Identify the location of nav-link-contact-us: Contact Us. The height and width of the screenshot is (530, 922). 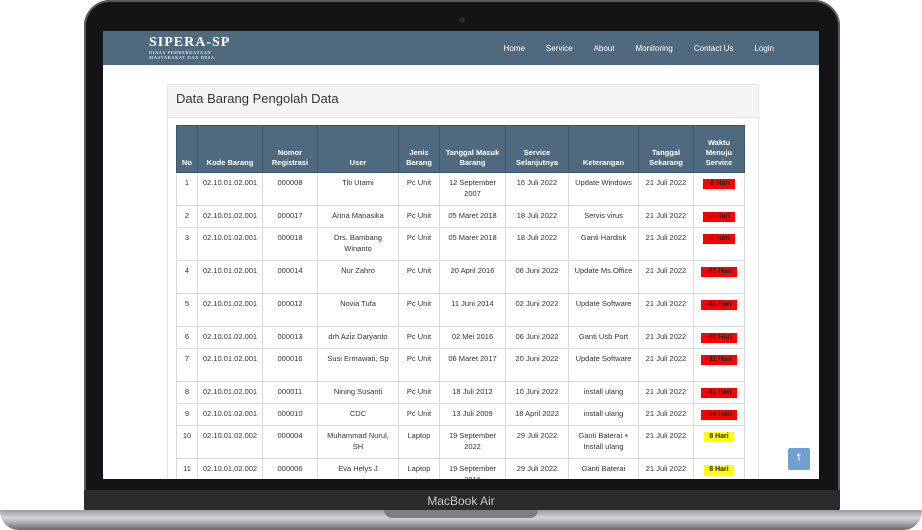
(714, 48).